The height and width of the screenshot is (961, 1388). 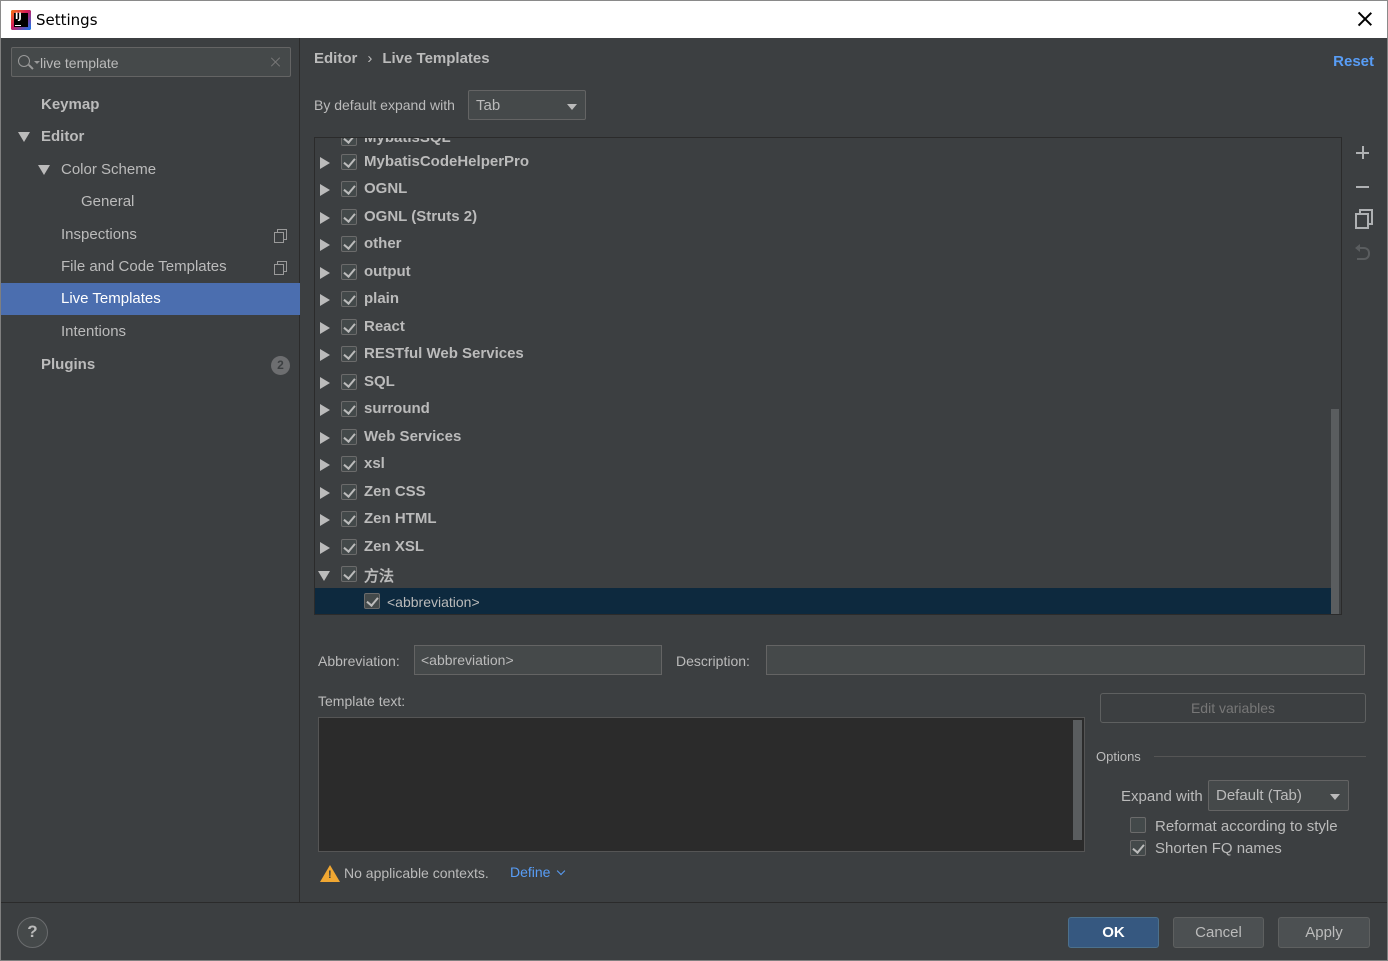 I want to click on sidebar-item-file-and-code-templates: File and Code Templates, so click(x=150, y=267).